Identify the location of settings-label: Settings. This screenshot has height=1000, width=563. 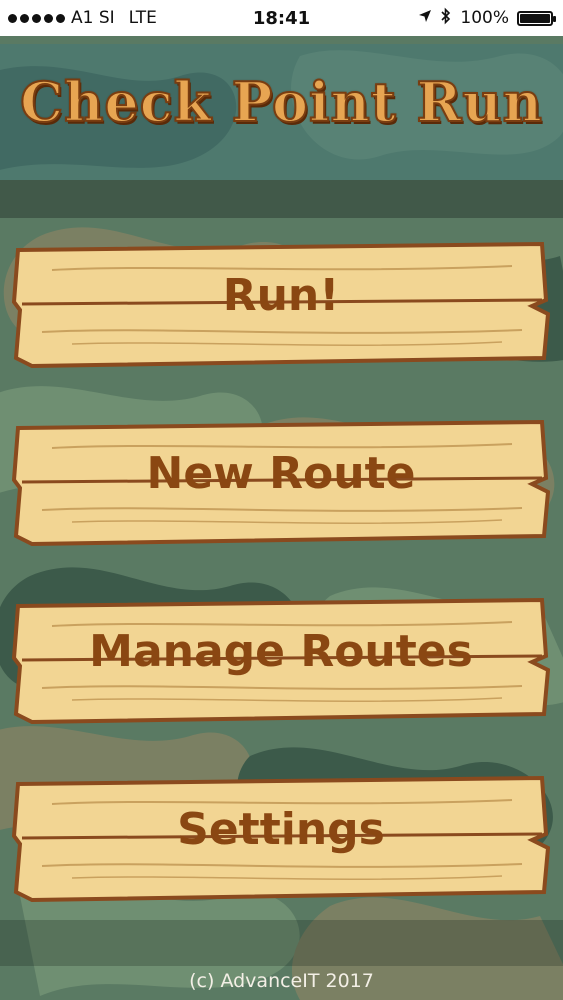
(281, 829).